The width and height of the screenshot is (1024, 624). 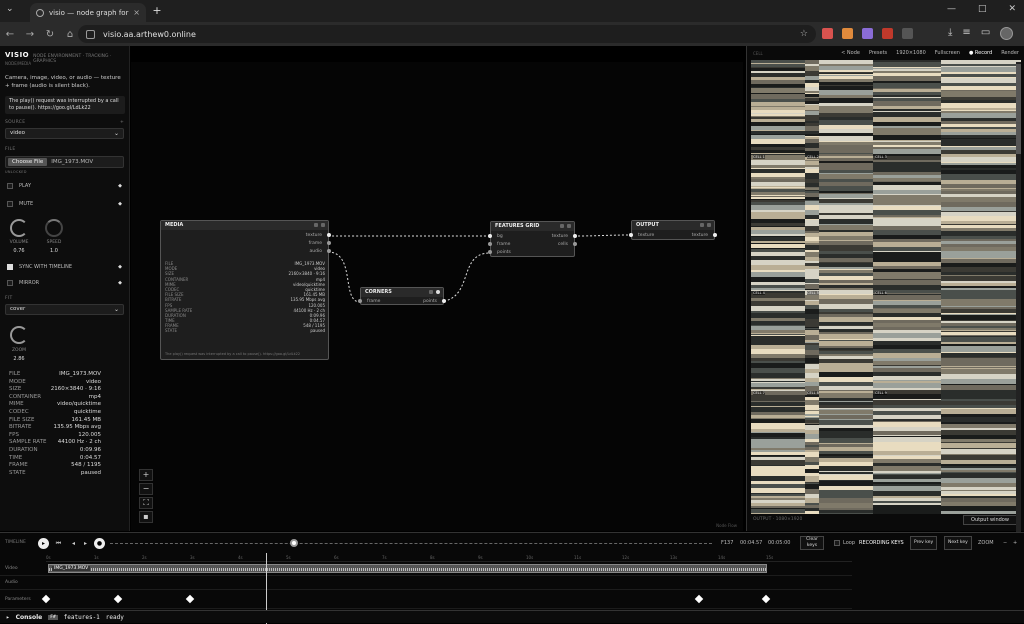 I want to click on zoom-knob, so click(x=19, y=335).